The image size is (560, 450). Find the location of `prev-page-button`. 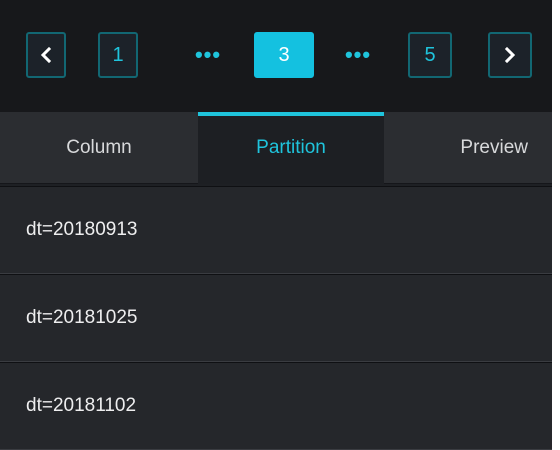

prev-page-button is located at coordinates (46, 55).